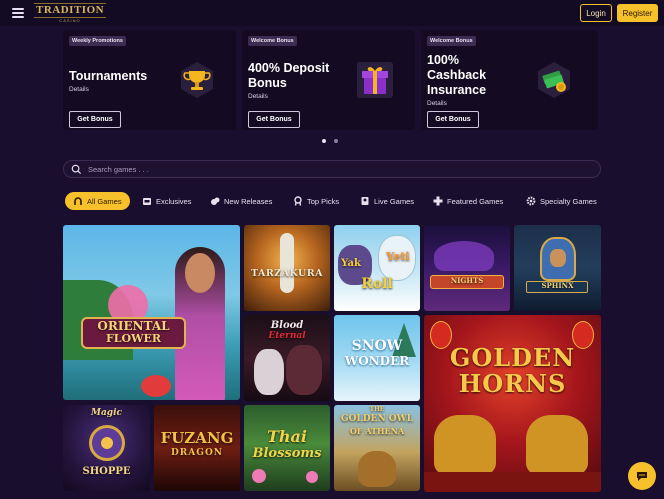 The height and width of the screenshot is (499, 664). Describe the element at coordinates (398, 256) in the screenshot. I see `game-title-word2: Yeti` at that location.